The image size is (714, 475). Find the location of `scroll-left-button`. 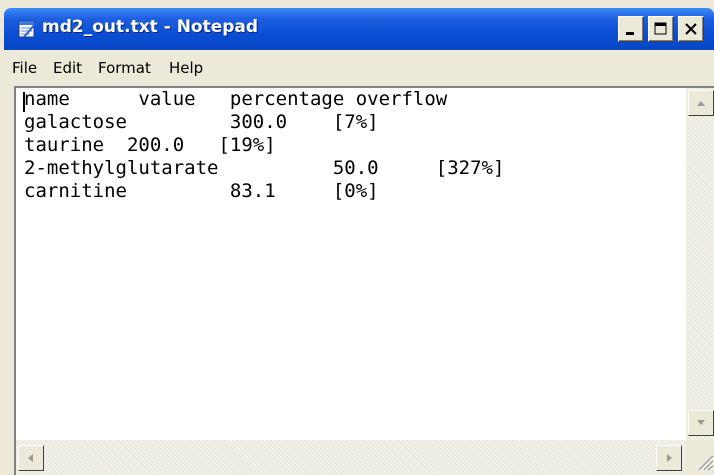

scroll-left-button is located at coordinates (31, 458).